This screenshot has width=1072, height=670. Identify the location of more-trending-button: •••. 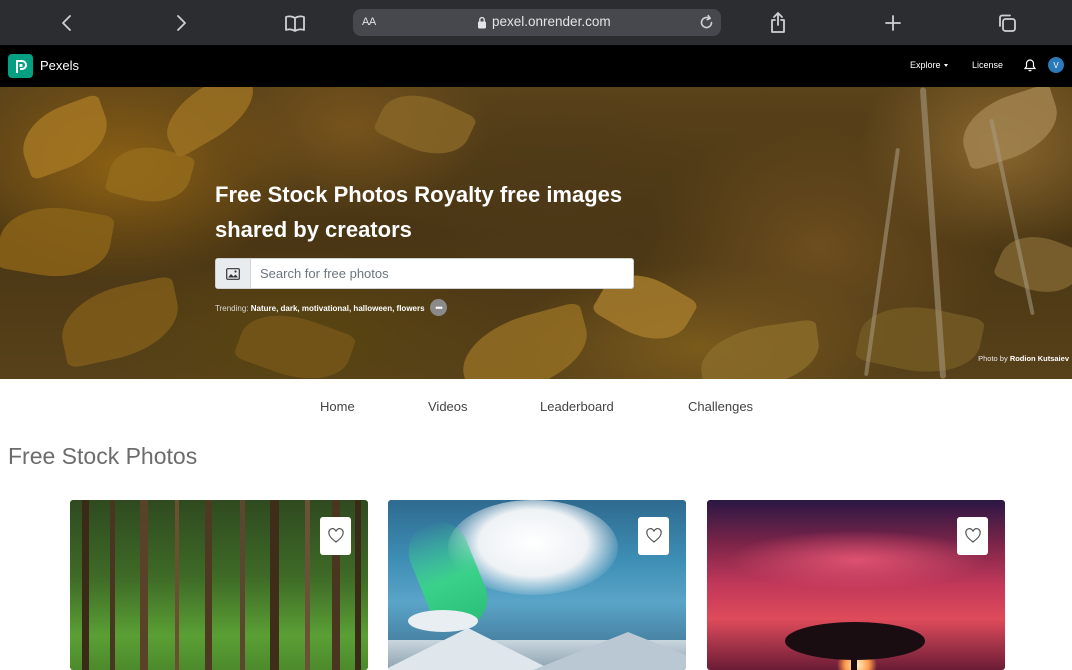
(438, 307).